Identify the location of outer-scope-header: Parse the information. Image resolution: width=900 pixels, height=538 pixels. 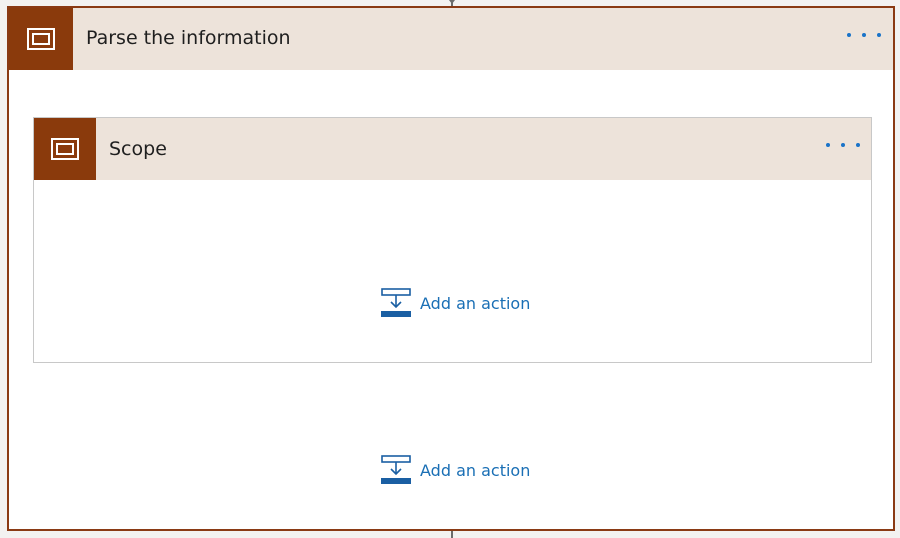
(451, 39).